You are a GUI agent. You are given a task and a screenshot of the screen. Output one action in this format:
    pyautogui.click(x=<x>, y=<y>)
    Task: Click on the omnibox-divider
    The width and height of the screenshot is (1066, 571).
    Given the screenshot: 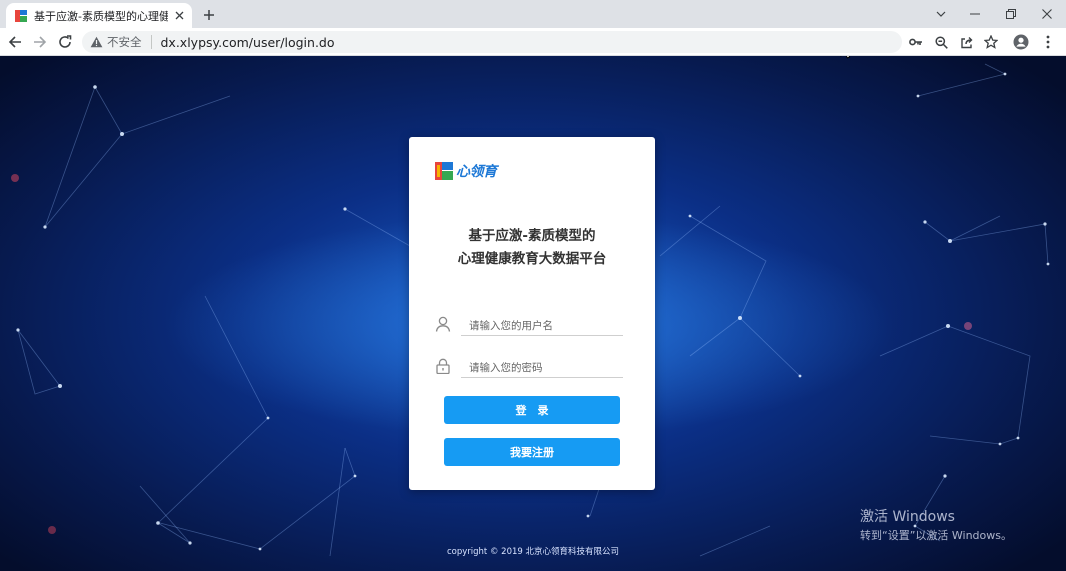 What is the action you would take?
    pyautogui.click(x=151, y=42)
    